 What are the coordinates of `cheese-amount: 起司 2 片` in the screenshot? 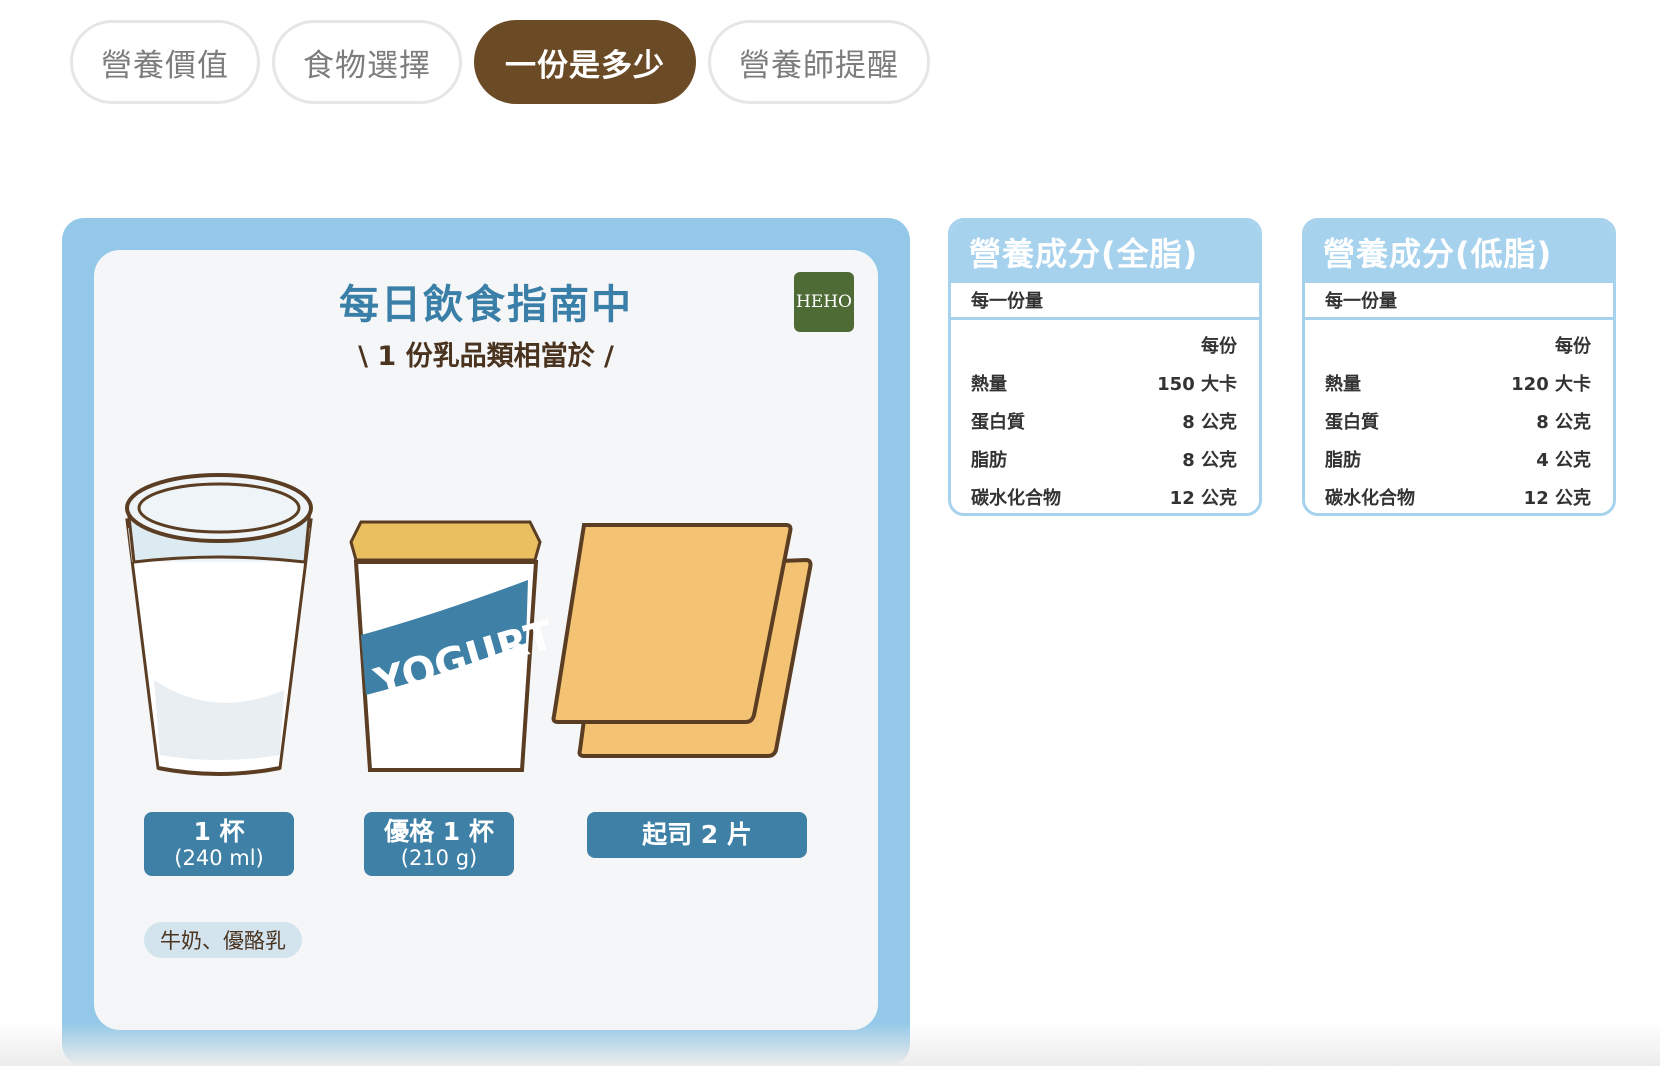 It's located at (697, 834).